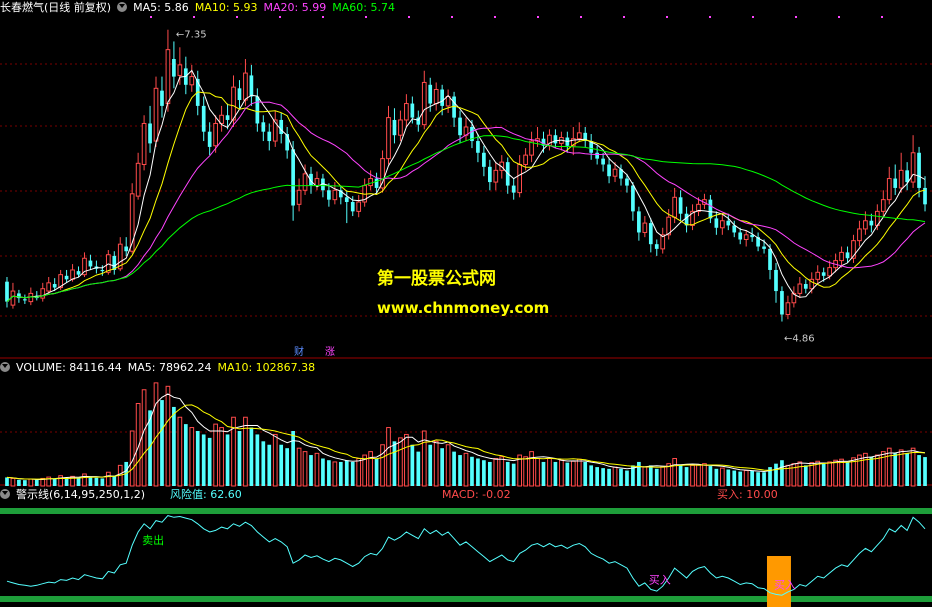 Image resolution: width=932 pixels, height=607 pixels. Describe the element at coordinates (226, 7) in the screenshot. I see `ma10-value: MA10: 5.93` at that location.